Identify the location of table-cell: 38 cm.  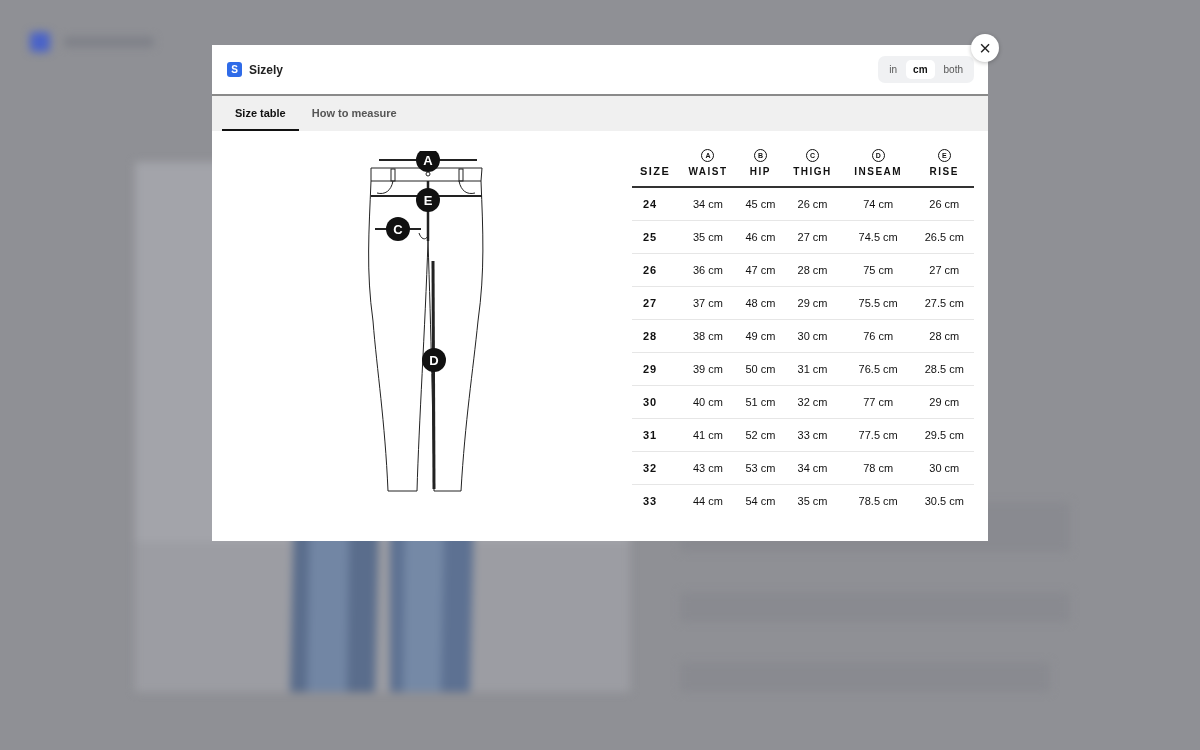
(708, 336).